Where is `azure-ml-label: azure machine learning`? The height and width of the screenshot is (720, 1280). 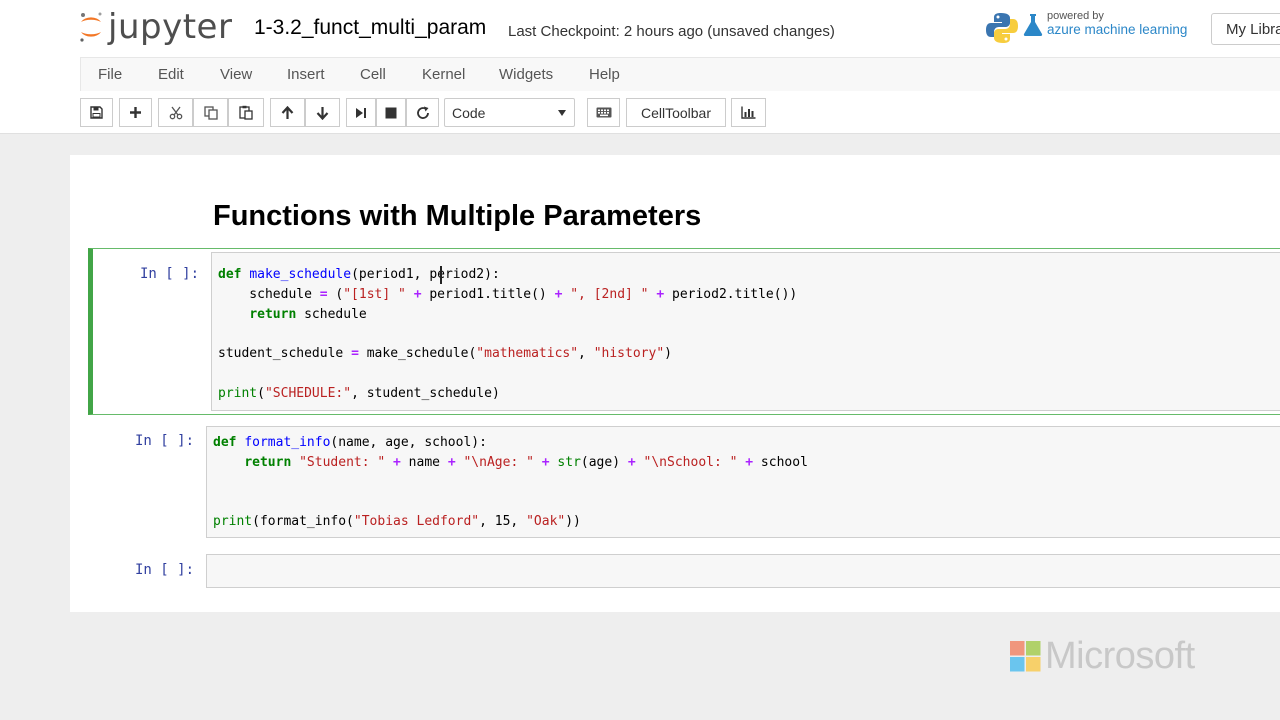 azure-ml-label: azure machine learning is located at coordinates (1117, 29).